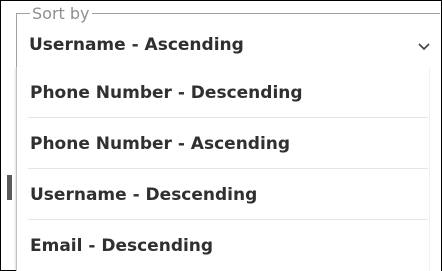 The image size is (442, 271). I want to click on sort-option-label: Phone Number - Descending, so click(166, 93).